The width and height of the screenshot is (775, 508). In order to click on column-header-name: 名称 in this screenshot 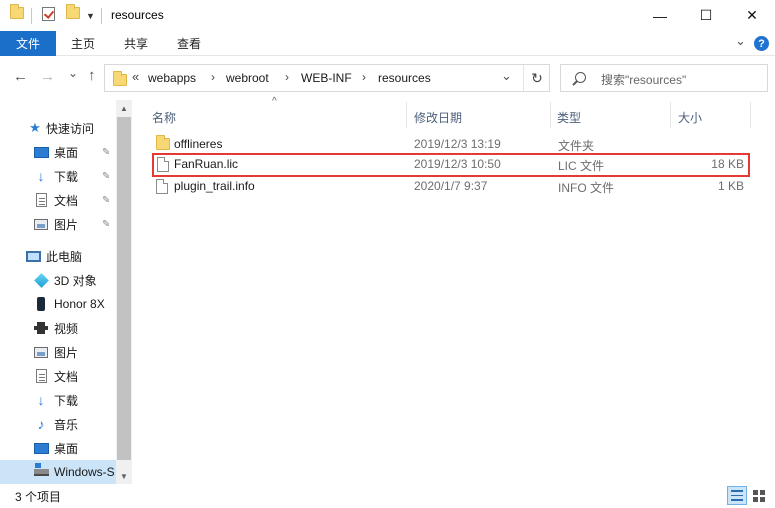, I will do `click(281, 117)`.